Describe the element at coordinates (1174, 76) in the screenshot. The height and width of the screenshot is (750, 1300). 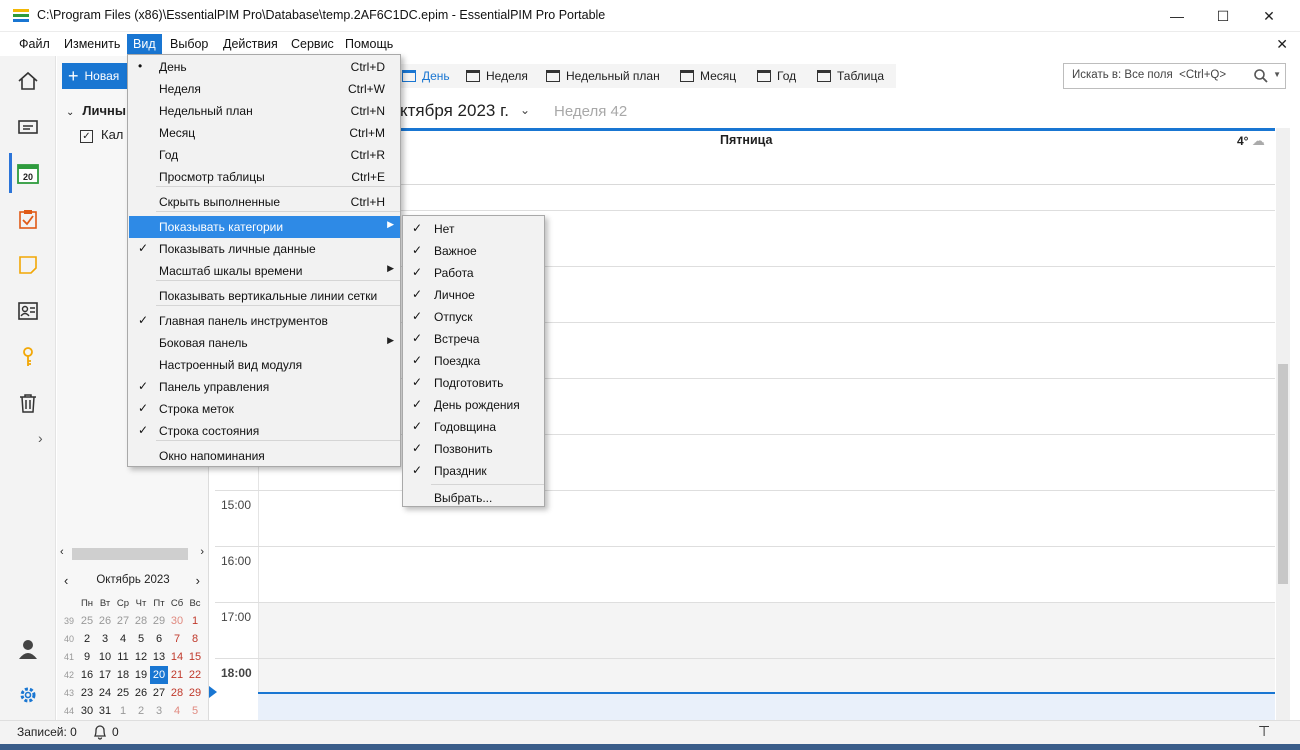
I see `search-box: ▼` at that location.